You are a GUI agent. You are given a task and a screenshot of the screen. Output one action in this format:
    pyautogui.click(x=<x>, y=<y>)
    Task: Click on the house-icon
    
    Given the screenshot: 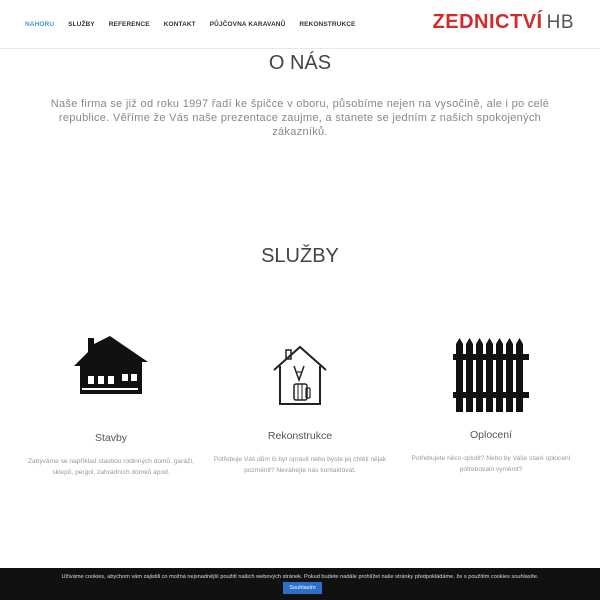 What is the action you would take?
    pyautogui.click(x=111, y=365)
    